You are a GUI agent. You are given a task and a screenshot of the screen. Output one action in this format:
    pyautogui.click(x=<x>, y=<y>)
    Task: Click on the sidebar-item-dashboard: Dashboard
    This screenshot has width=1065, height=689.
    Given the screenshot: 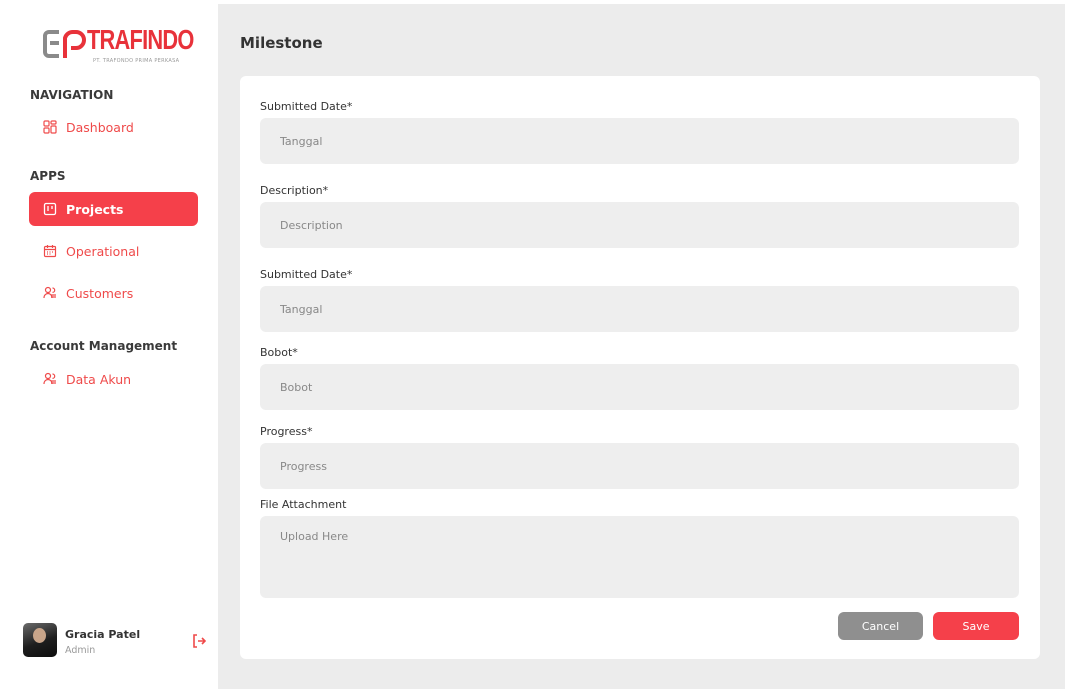 What is the action you would take?
    pyautogui.click(x=113, y=127)
    